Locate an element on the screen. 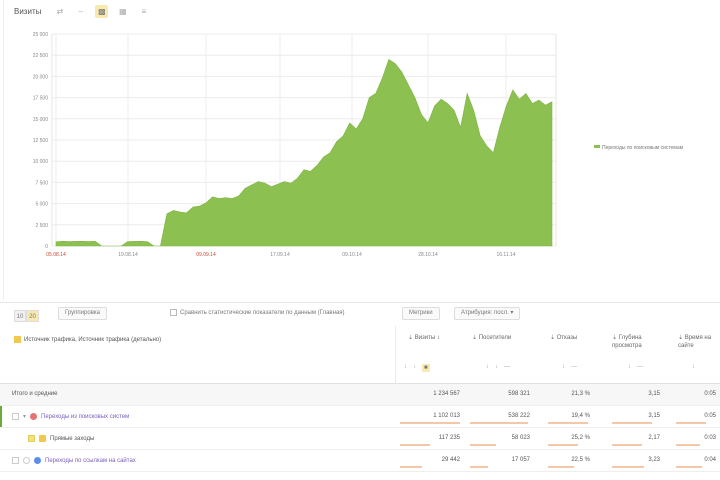 The image size is (720, 480). y-tick-label: 20 000 is located at coordinates (41, 77).